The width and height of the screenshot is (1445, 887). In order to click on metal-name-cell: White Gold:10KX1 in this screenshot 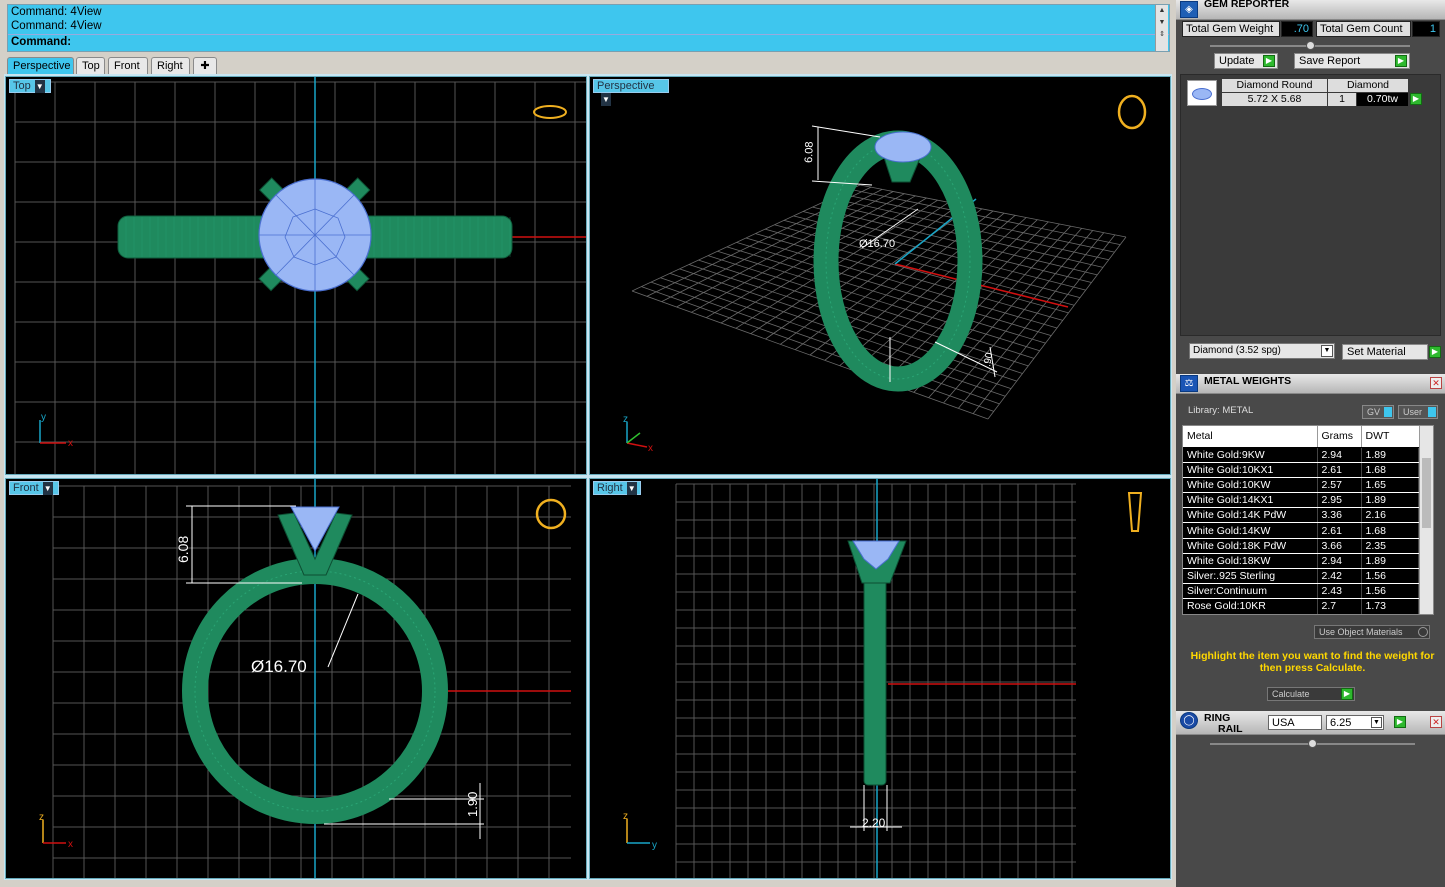, I will do `click(1250, 470)`.